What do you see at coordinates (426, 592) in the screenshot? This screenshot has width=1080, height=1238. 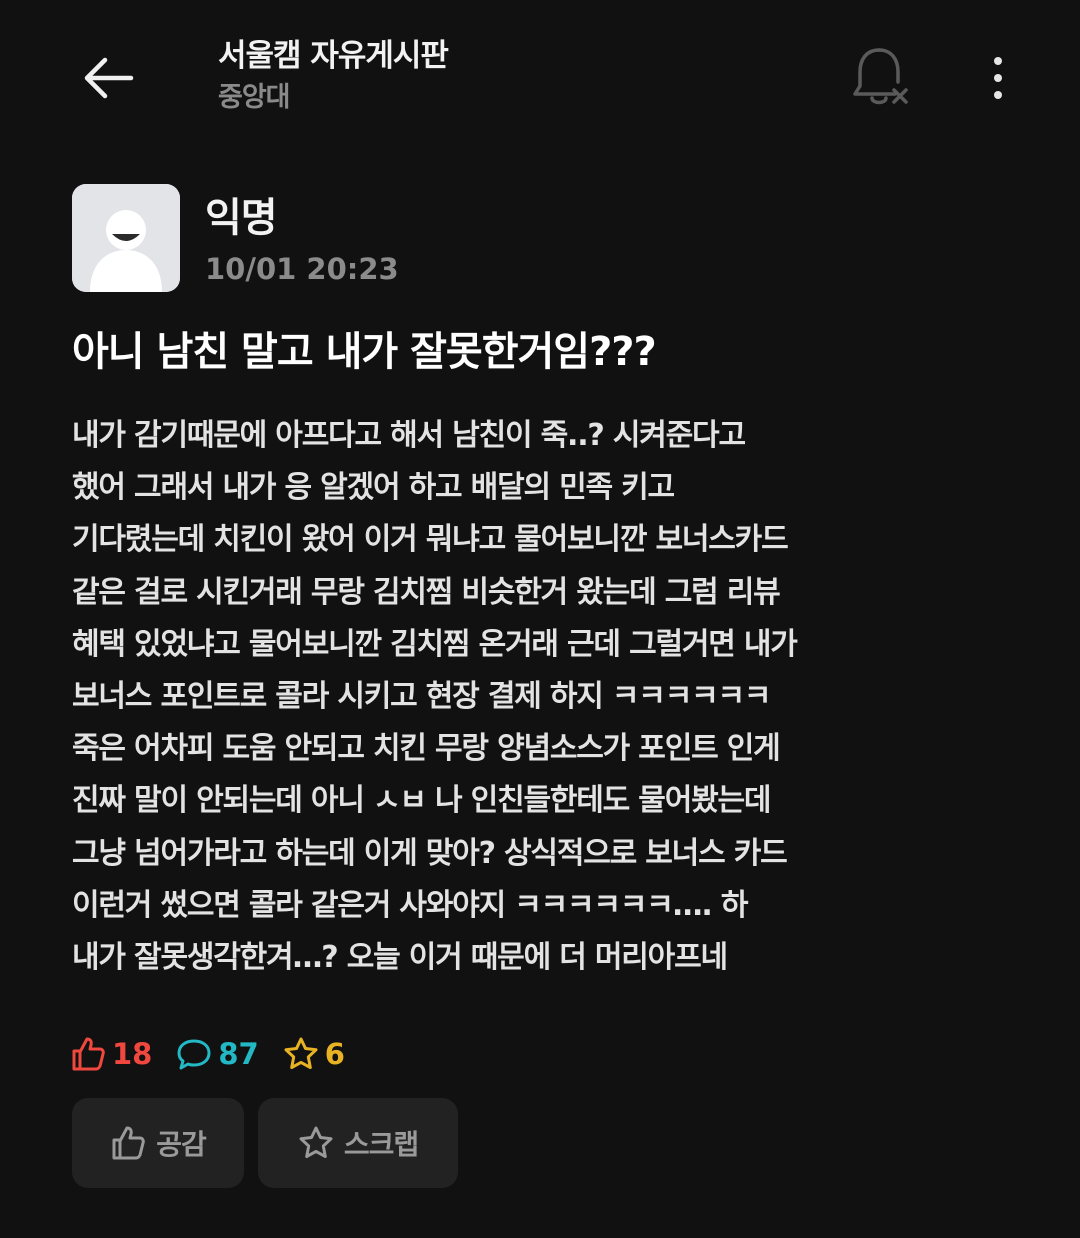 I see `post-body-line: 같은 걸로 시킨거래 무랑 김치찜 비슷한거 왔는데 그럼 리뷰` at bounding box center [426, 592].